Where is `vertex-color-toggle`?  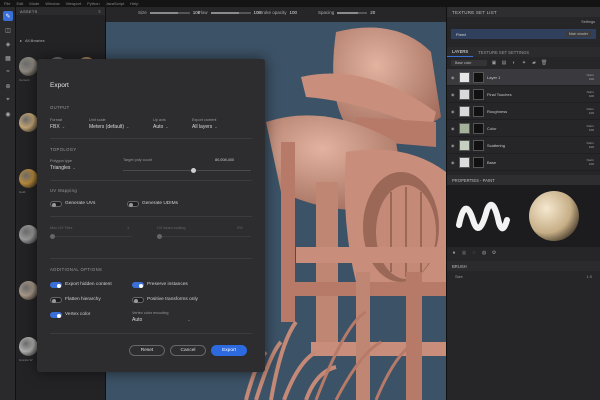 vertex-color-toggle is located at coordinates (56, 315).